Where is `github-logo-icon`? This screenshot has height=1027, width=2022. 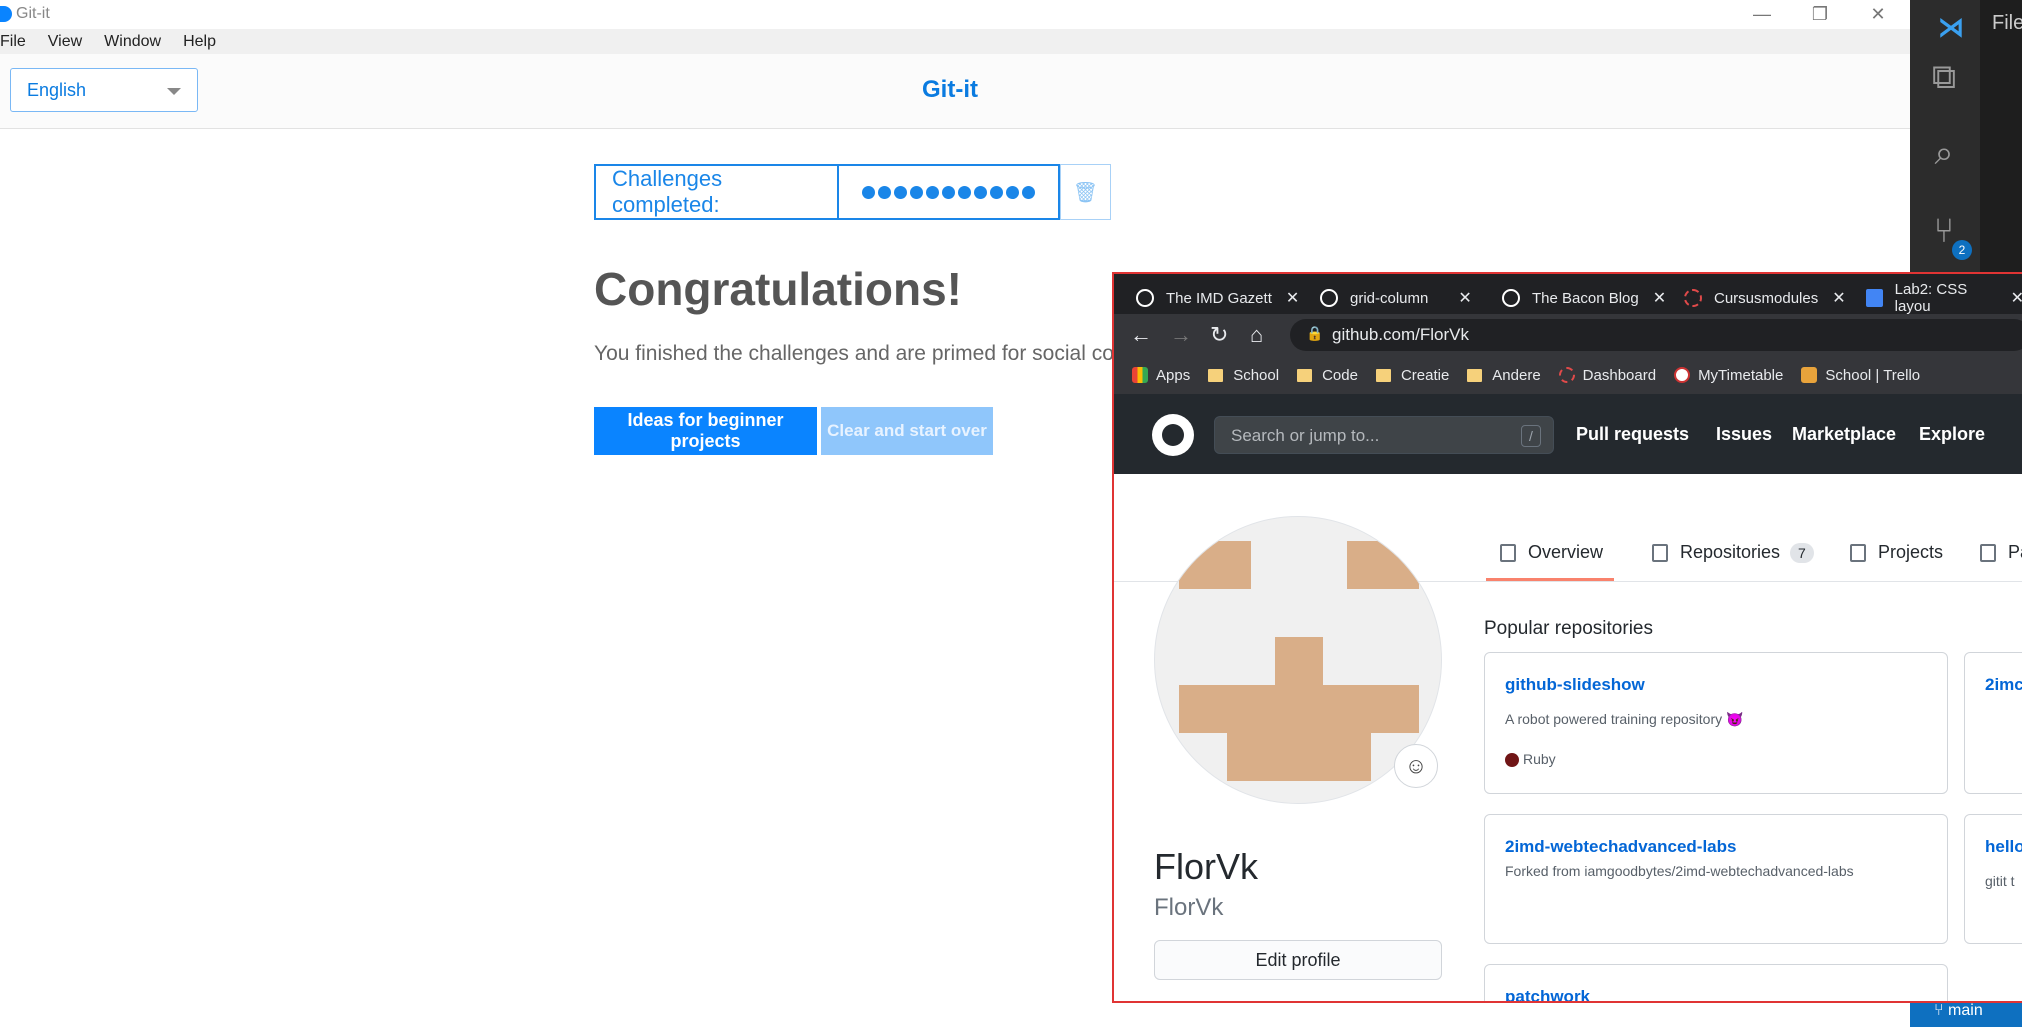
github-logo-icon is located at coordinates (1173, 435).